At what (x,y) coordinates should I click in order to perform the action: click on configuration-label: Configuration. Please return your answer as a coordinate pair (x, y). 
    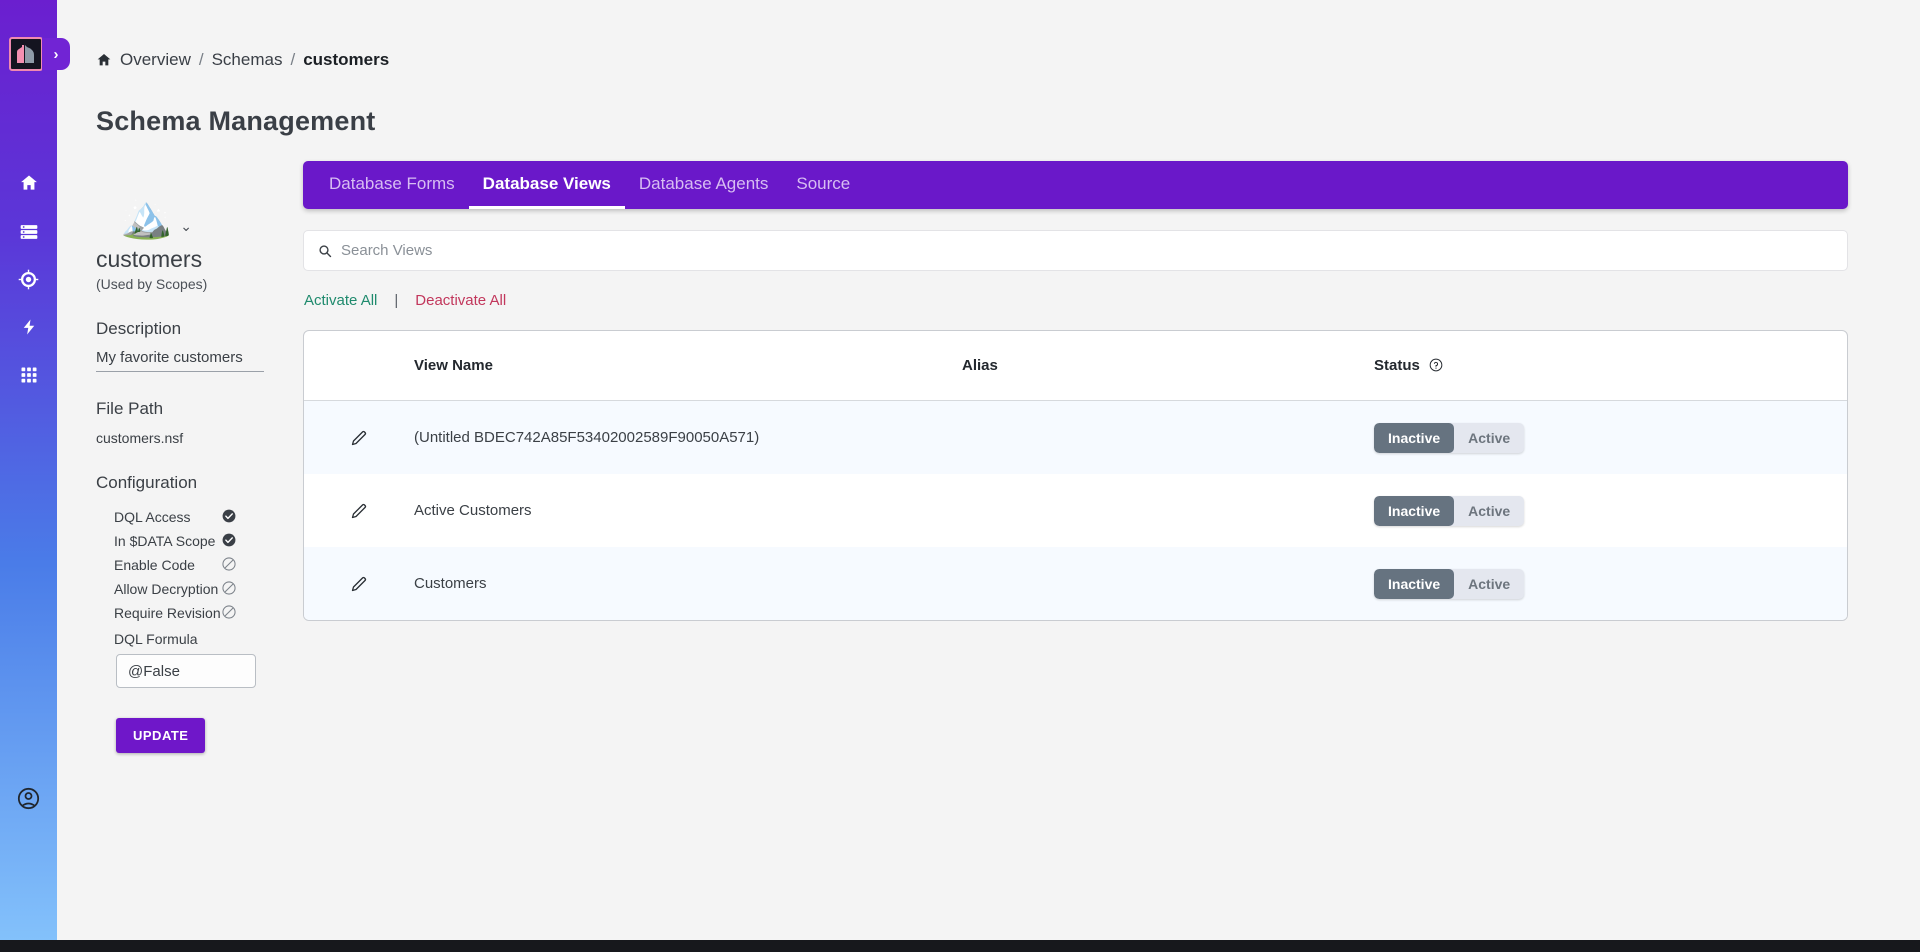
    Looking at the image, I should click on (147, 482).